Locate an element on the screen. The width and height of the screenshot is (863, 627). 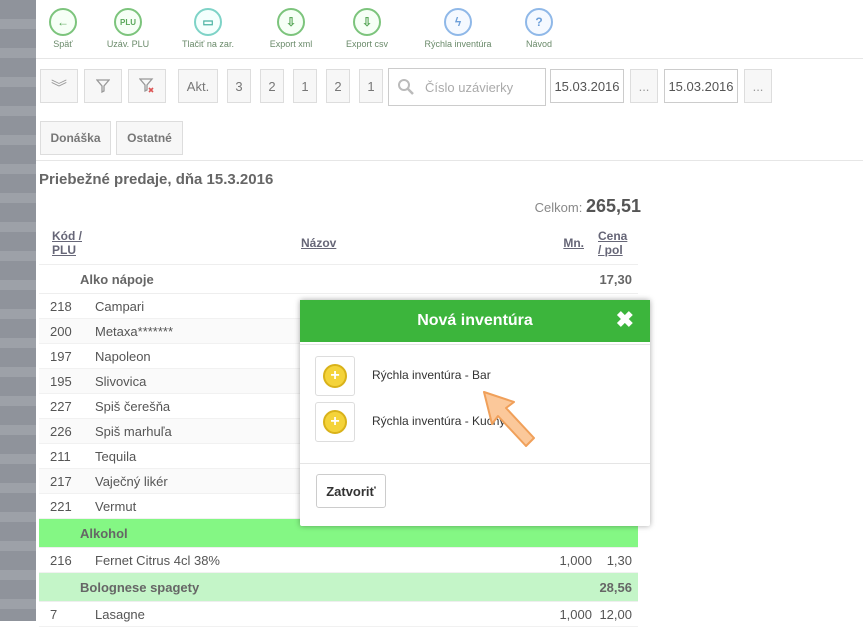
akt-button: Akt. is located at coordinates (198, 86).